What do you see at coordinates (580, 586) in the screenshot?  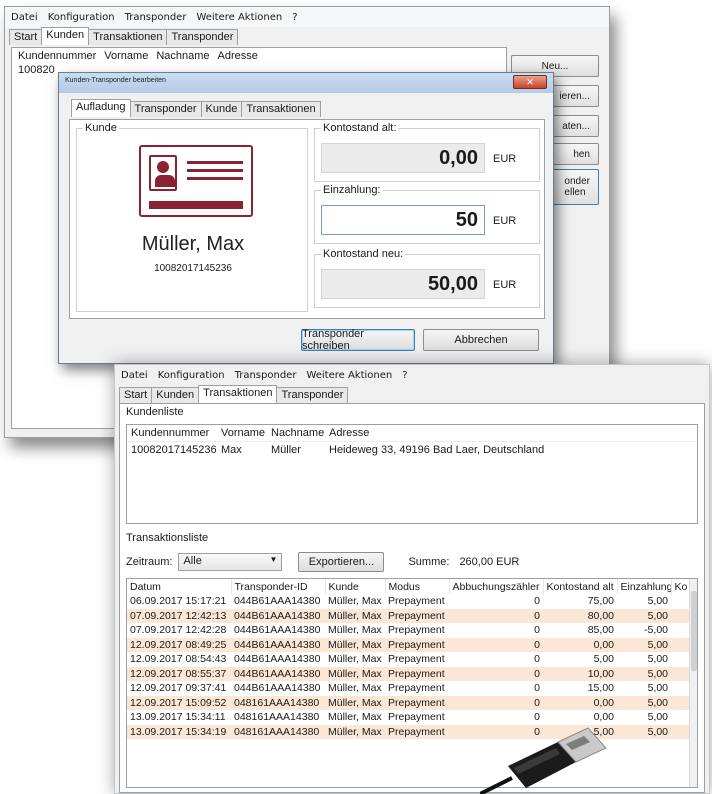 I see `col-kontostand-alt: Kontostand alt` at bounding box center [580, 586].